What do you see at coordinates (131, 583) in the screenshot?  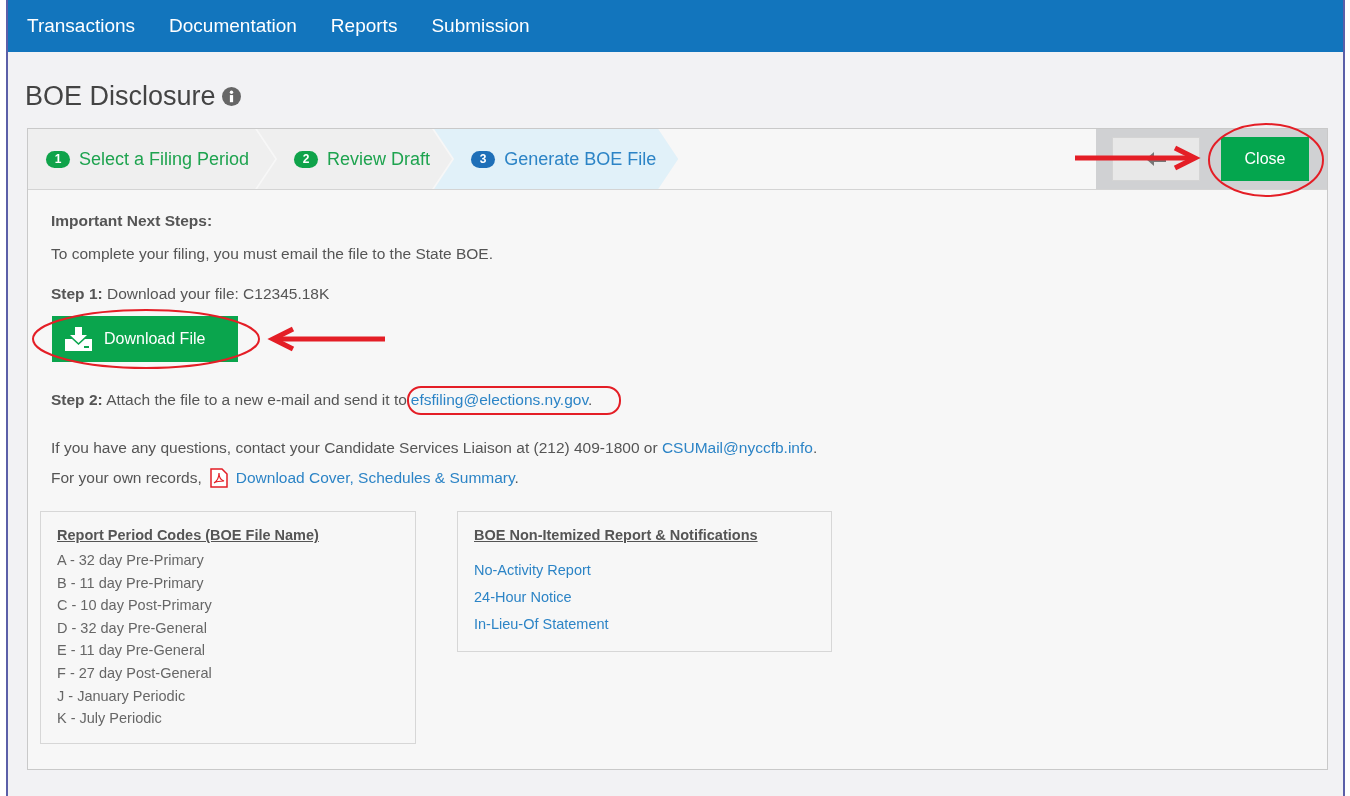 I see `code-item: B - 11 day Pre-Primary` at bounding box center [131, 583].